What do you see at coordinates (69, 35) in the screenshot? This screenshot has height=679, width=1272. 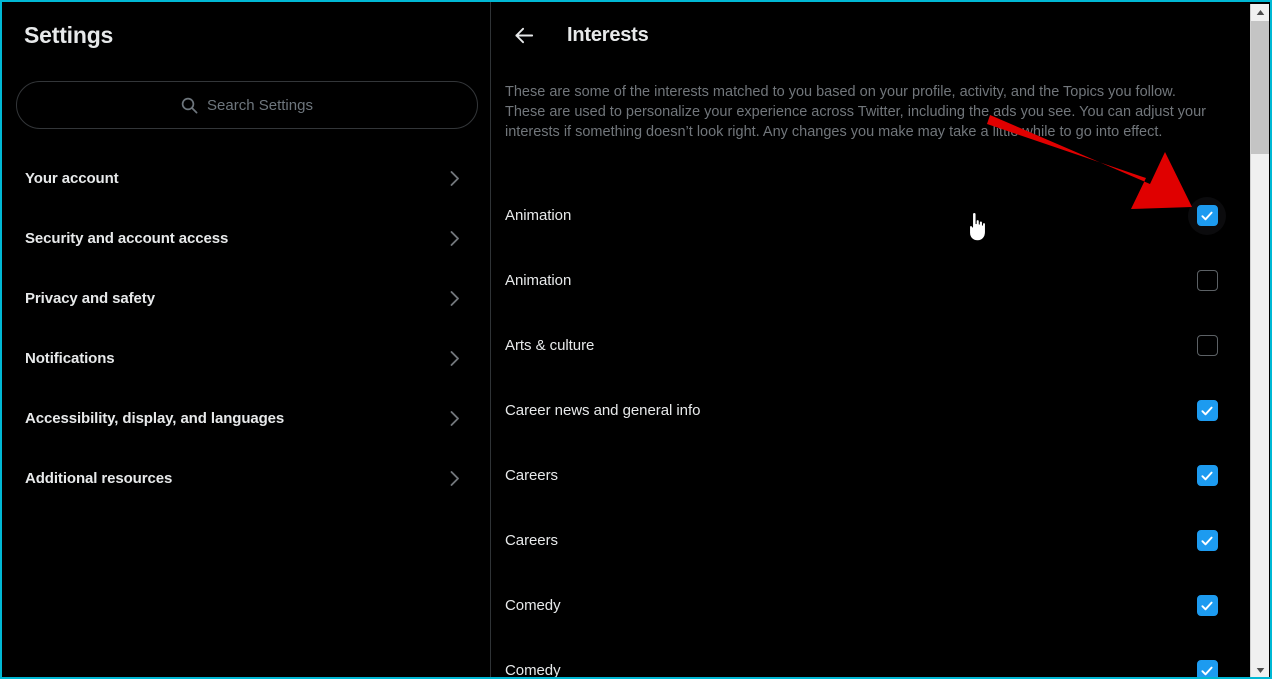 I see `page-title: Settings` at bounding box center [69, 35].